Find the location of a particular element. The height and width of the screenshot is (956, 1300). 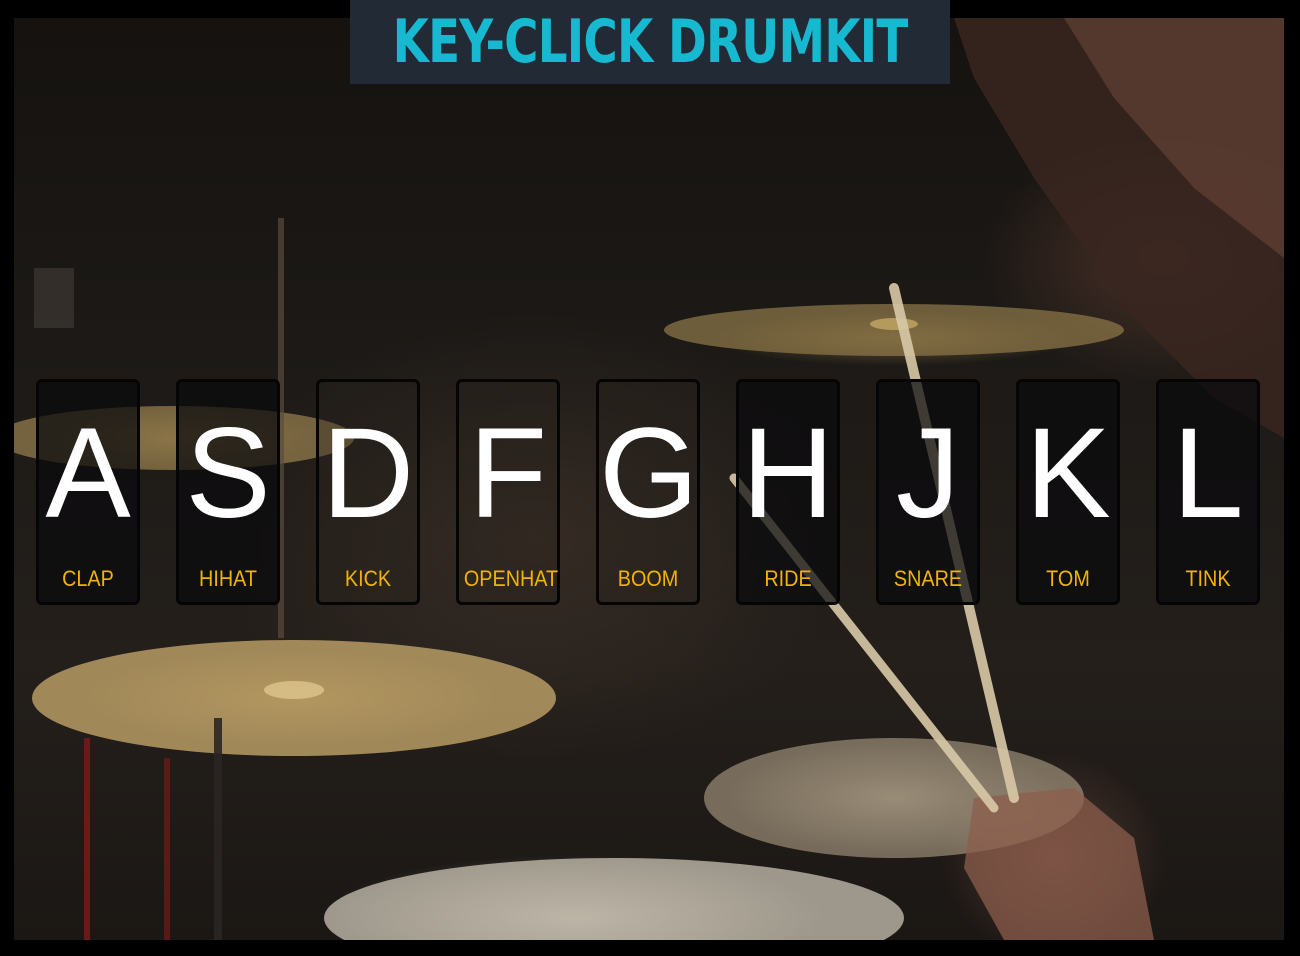

key-letter: F is located at coordinates (508, 473).